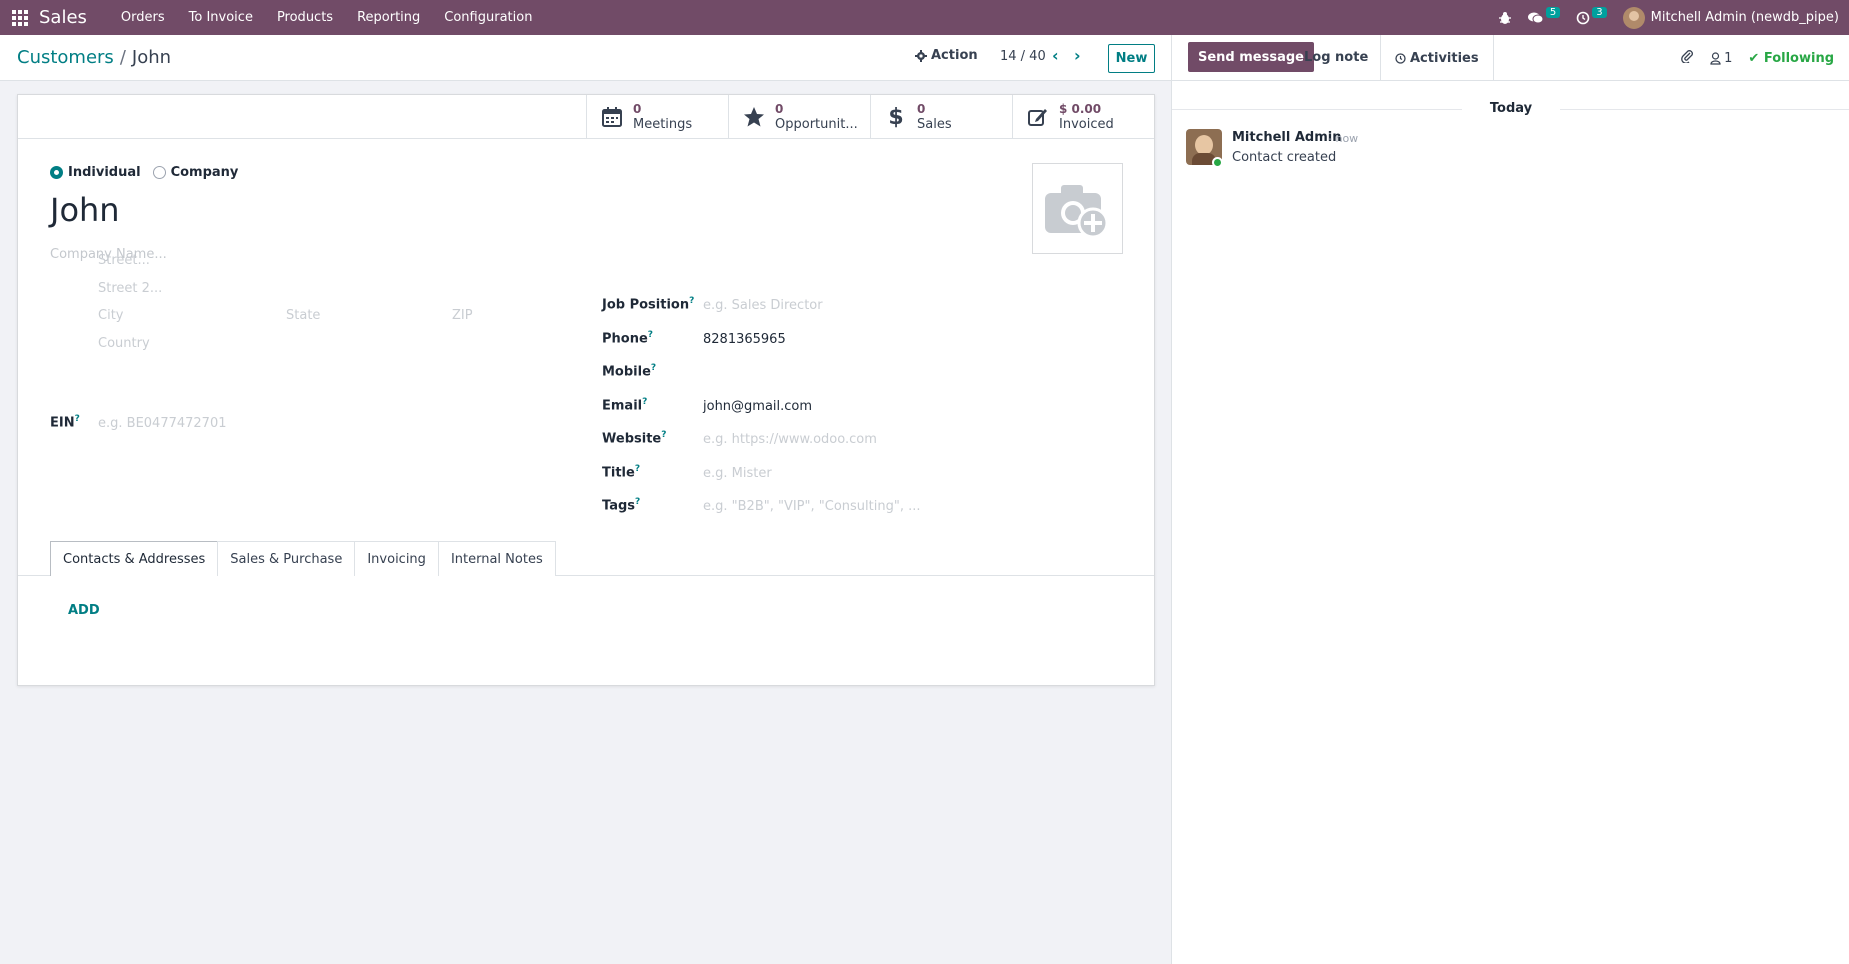 The image size is (1849, 964). I want to click on edit-icon, so click(1037, 117).